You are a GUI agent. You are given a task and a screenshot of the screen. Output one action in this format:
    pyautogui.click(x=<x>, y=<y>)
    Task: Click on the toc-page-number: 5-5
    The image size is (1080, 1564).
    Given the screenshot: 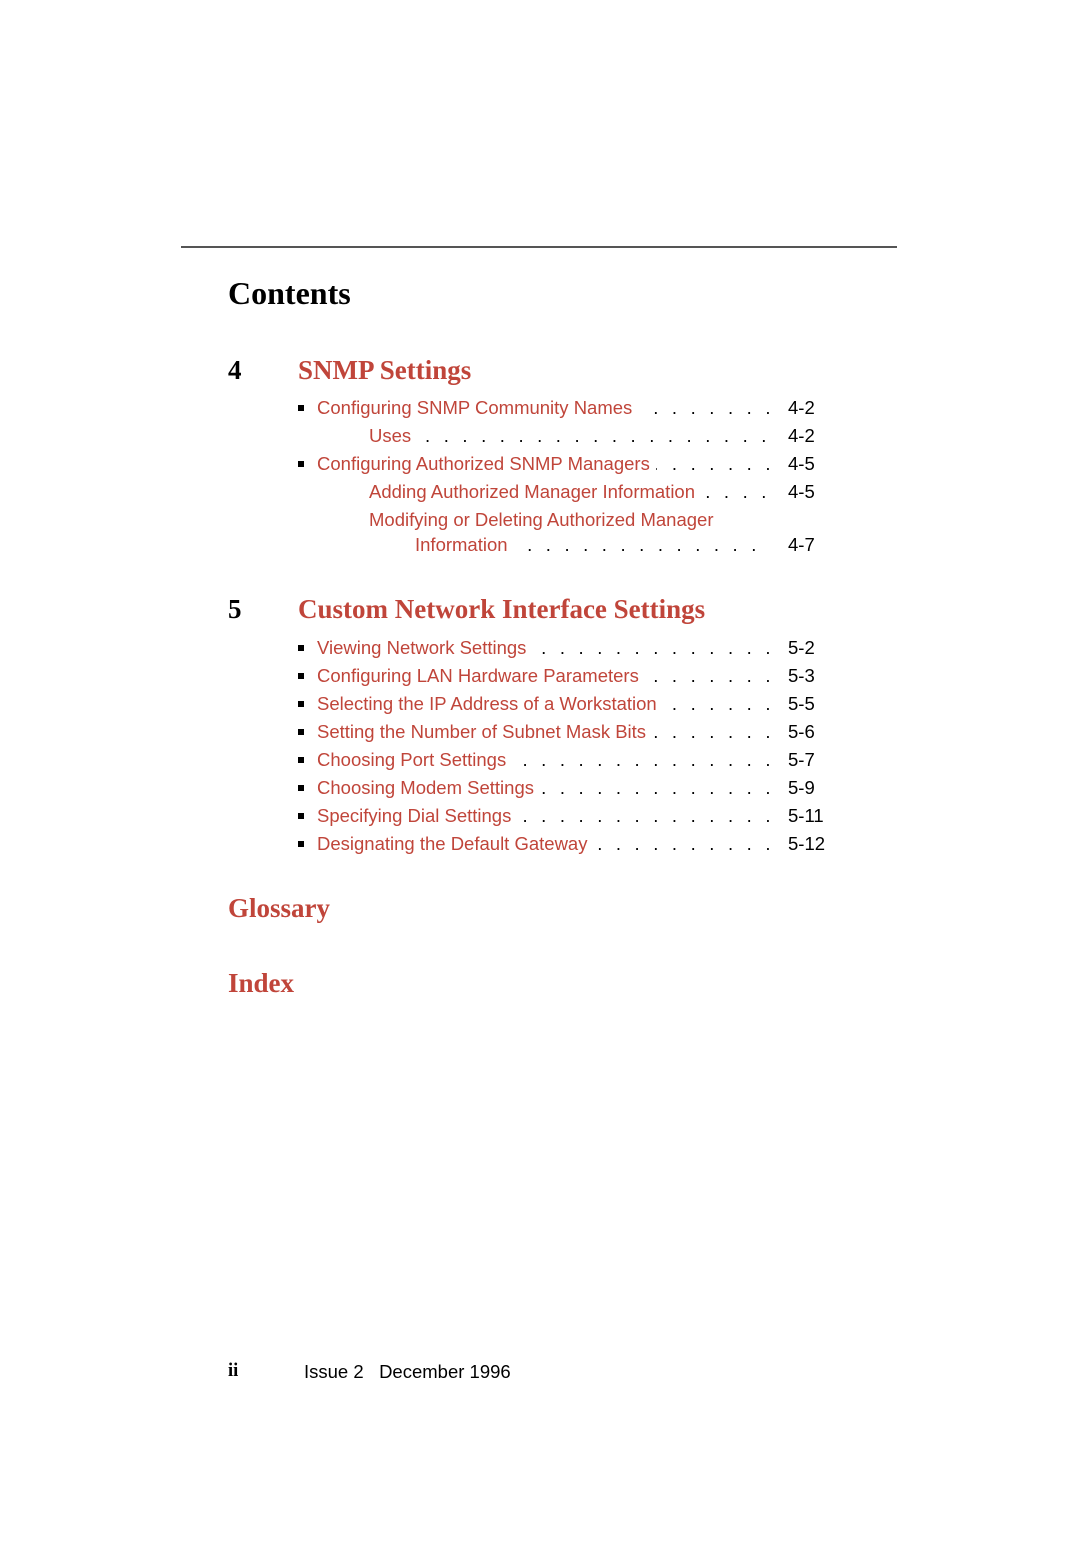 What is the action you would take?
    pyautogui.click(x=801, y=703)
    